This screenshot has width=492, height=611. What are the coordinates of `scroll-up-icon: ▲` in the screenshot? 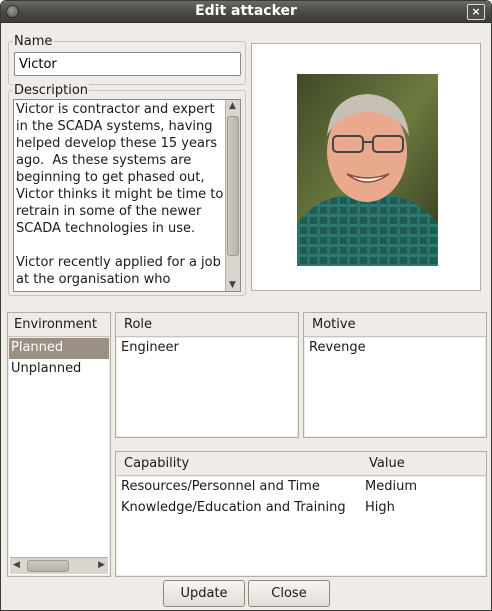 It's located at (232, 106).